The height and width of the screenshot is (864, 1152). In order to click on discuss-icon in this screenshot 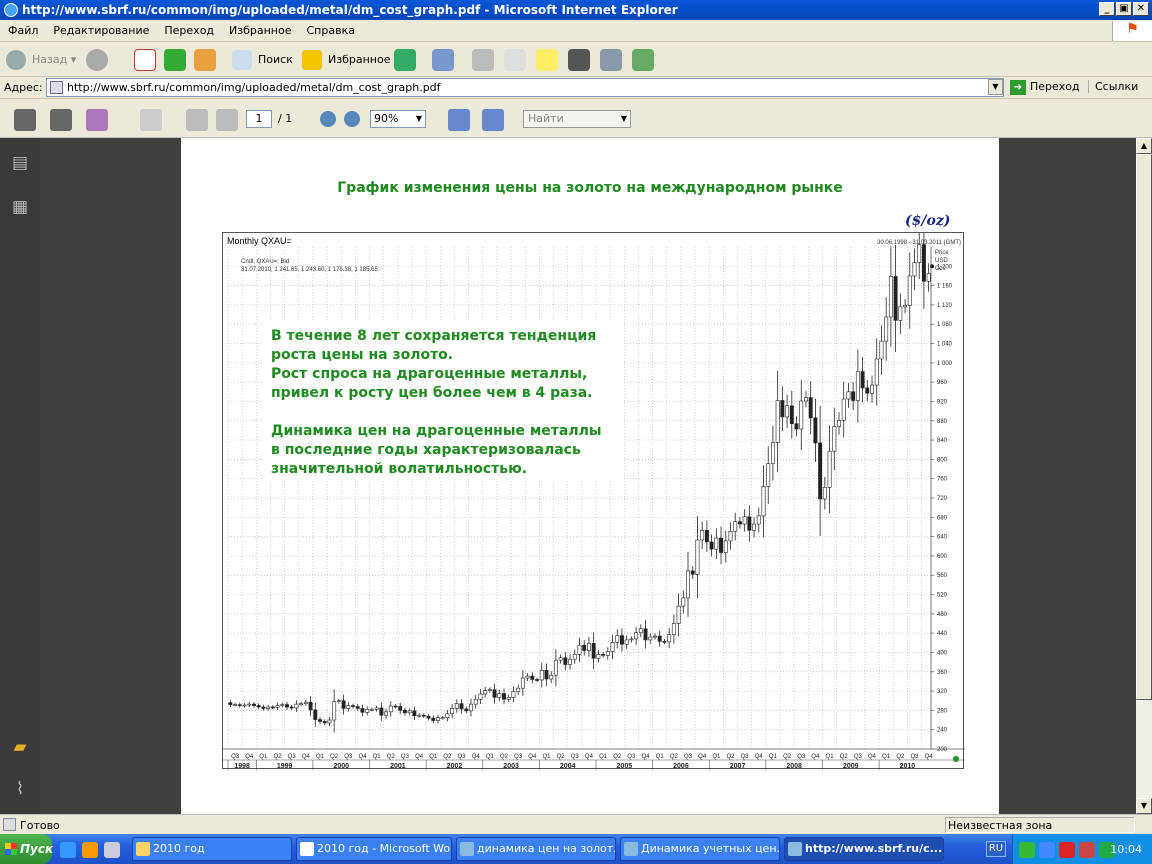, I will do `click(547, 60)`.